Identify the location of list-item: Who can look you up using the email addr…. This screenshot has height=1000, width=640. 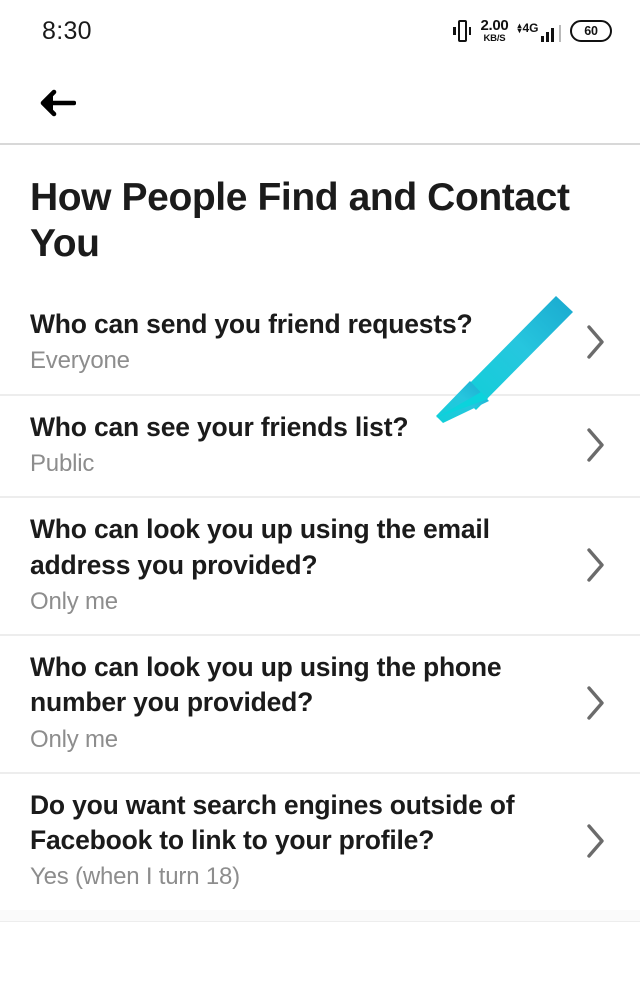
(320, 566).